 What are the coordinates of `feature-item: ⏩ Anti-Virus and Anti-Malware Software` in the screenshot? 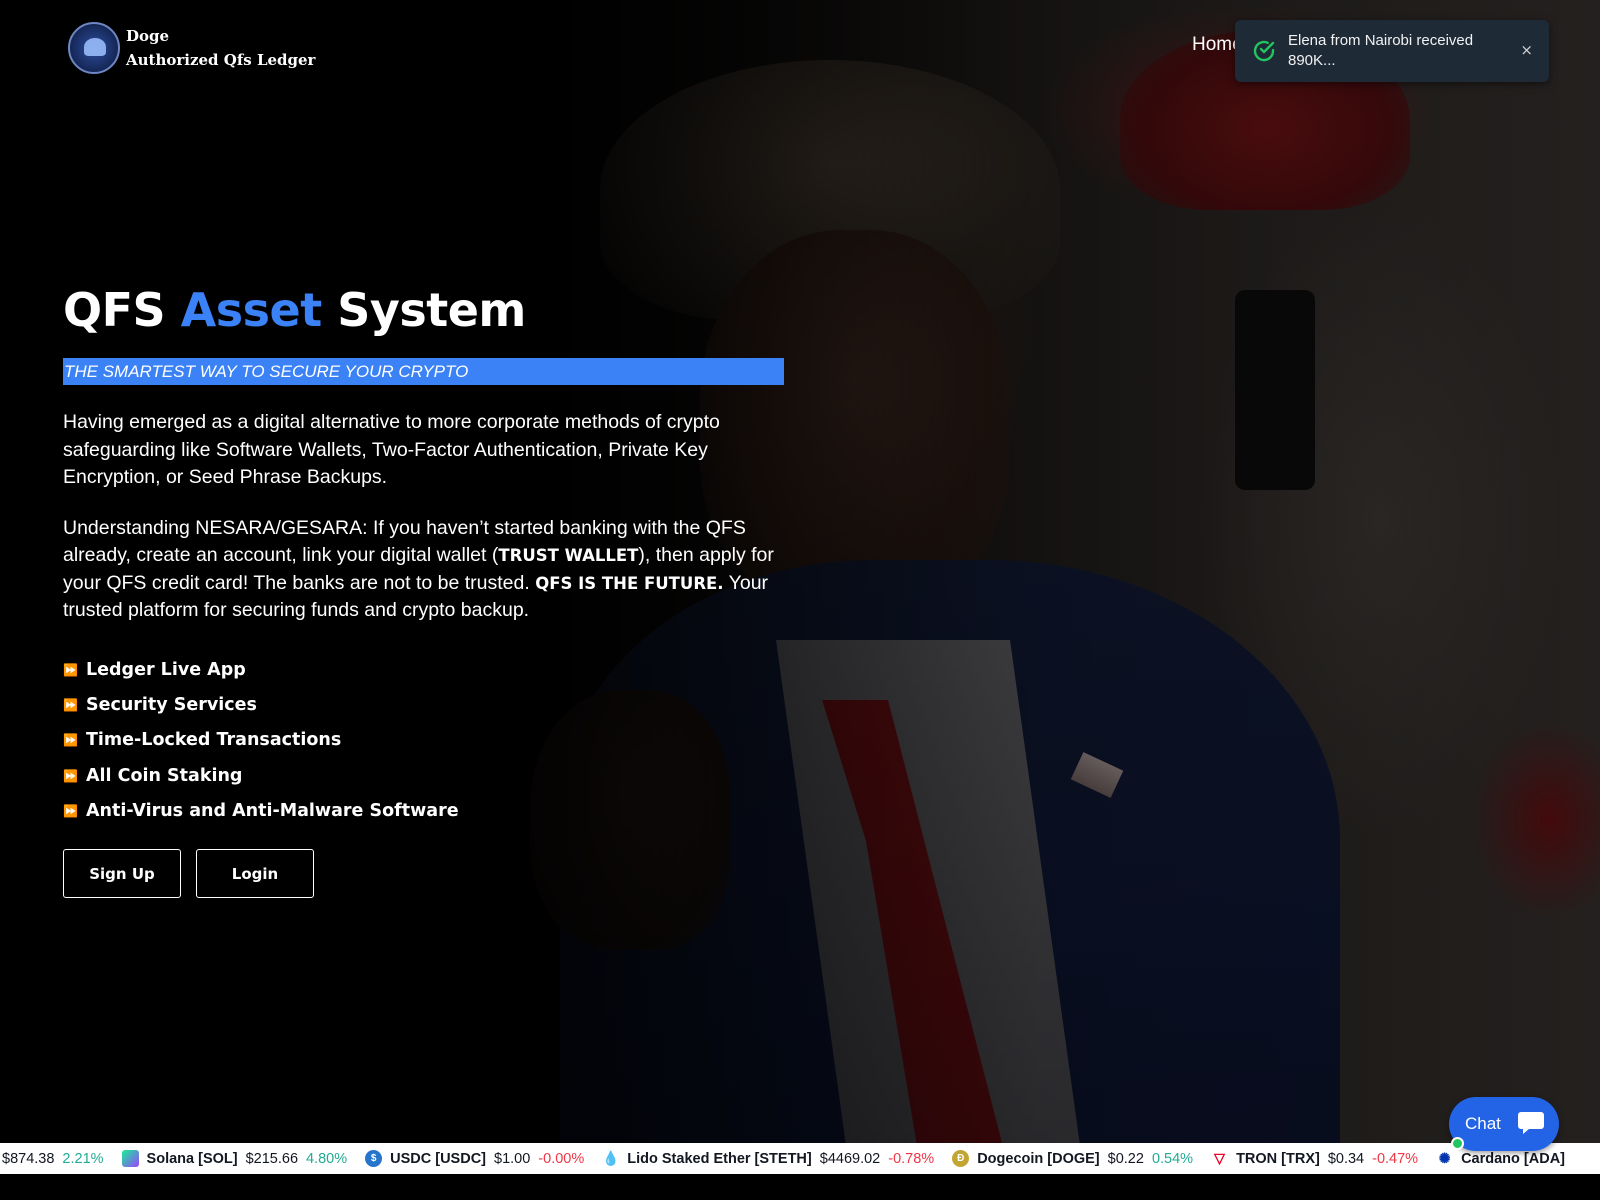 It's located at (433, 810).